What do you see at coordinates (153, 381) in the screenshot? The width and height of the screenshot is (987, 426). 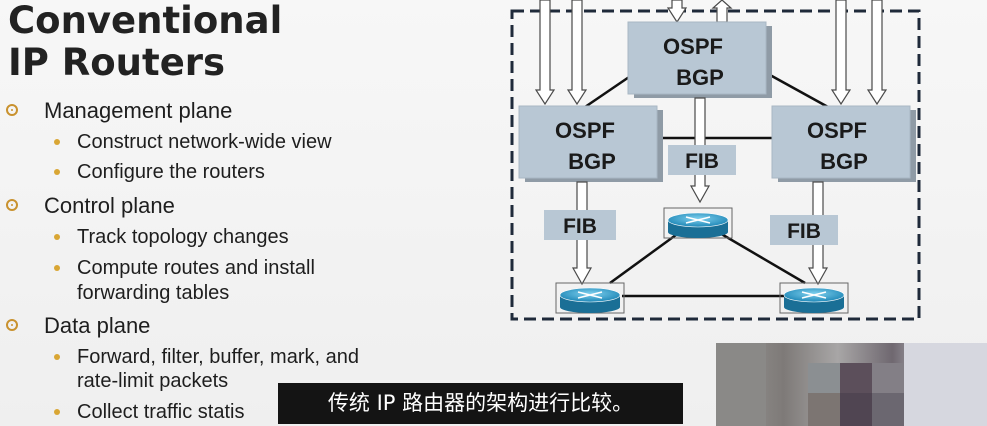 I see `sub-bullet-text: rate-limit packets` at bounding box center [153, 381].